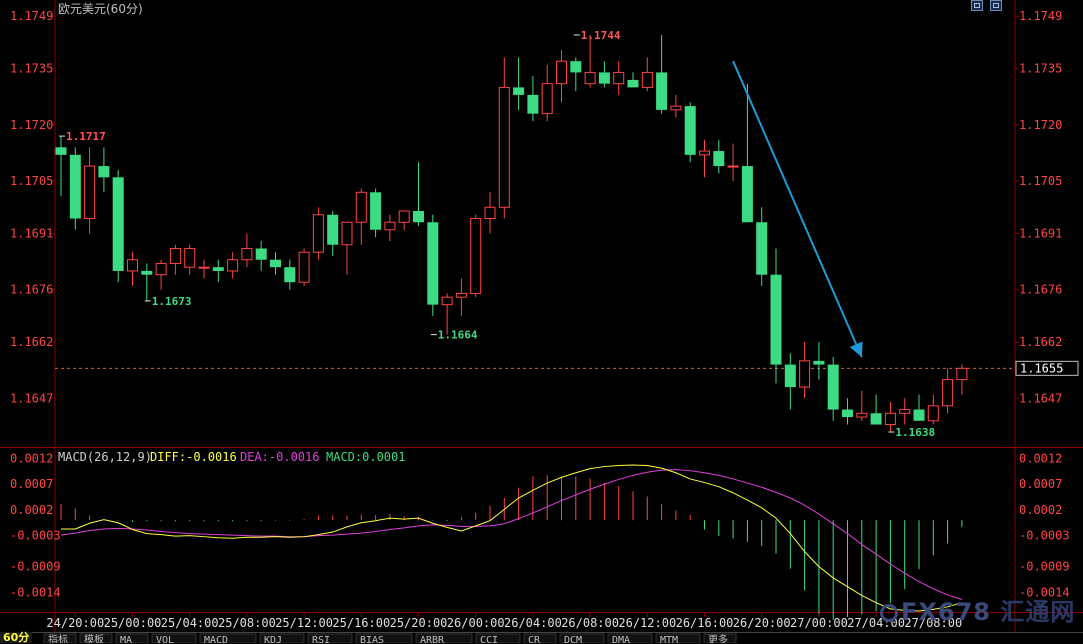 The height and width of the screenshot is (644, 1083). What do you see at coordinates (889, 613) in the screenshot?
I see `watermark-logo-icon` at bounding box center [889, 613].